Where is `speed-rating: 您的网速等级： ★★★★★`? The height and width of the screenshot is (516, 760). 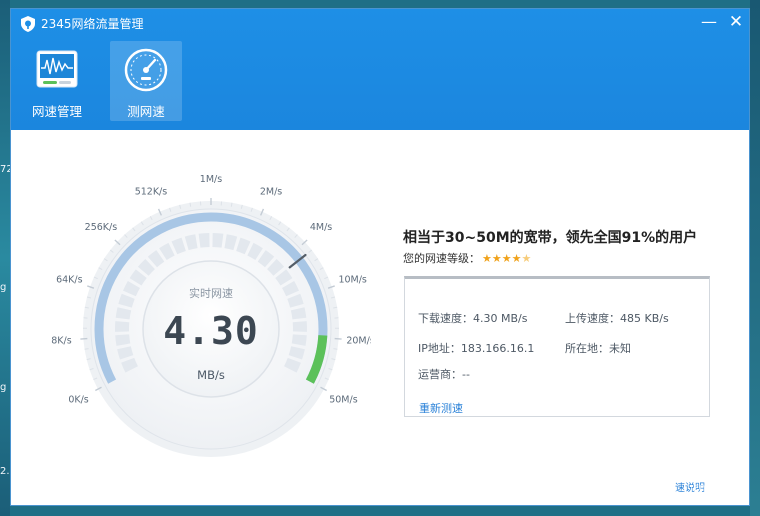
speed-rating: 您的网速等级： ★★★★★ is located at coordinates (467, 258).